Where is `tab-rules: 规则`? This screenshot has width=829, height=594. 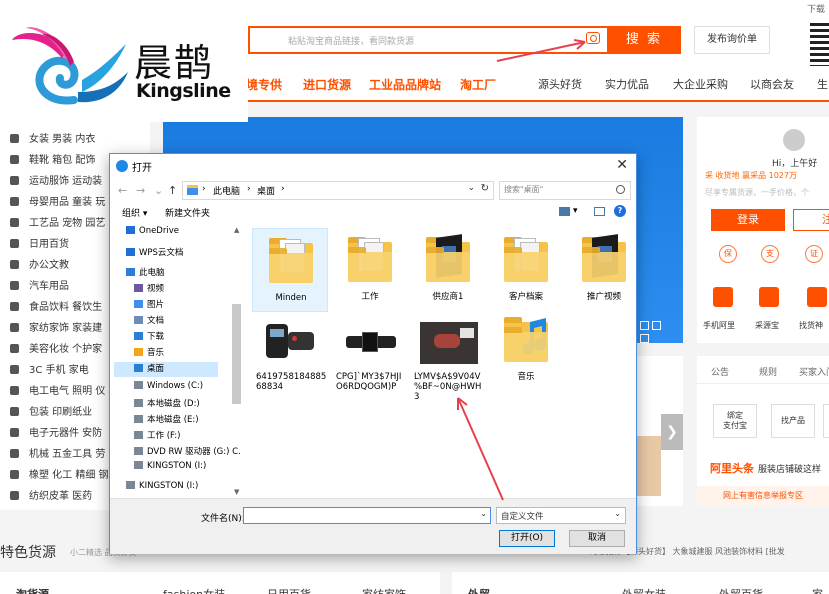
tab-rules: 规则 is located at coordinates (768, 371).